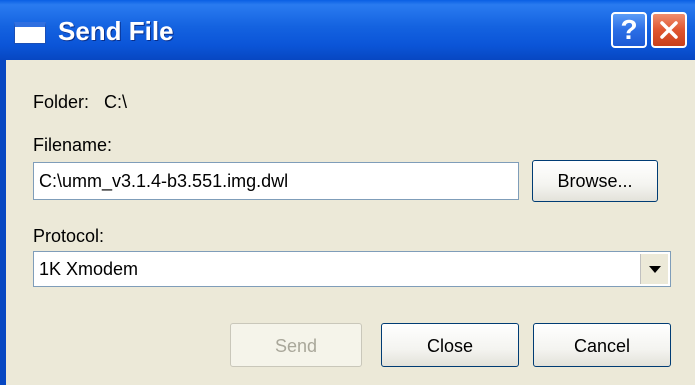 Image resolution: width=695 pixels, height=385 pixels. Describe the element at coordinates (352, 269) in the screenshot. I see `protocol-select: 1K Xmodem` at that location.